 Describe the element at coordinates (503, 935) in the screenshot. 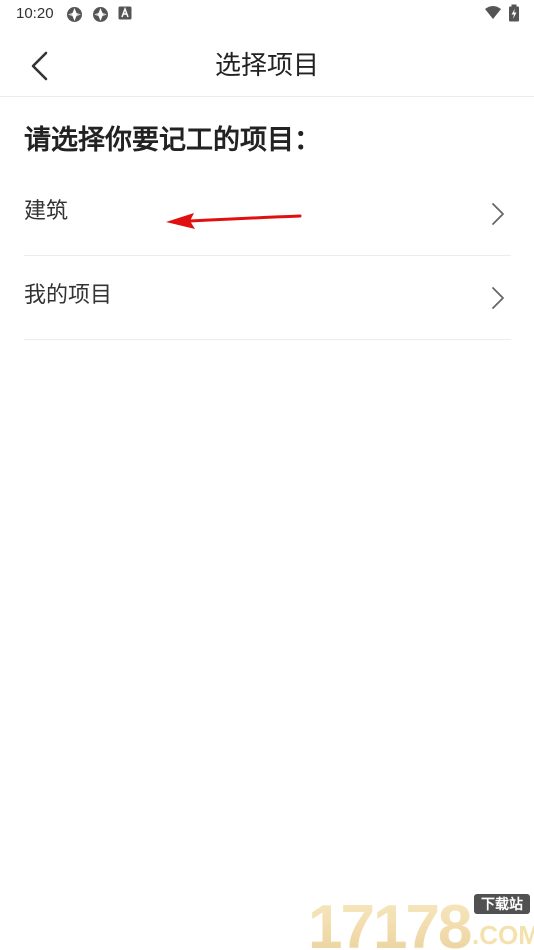

I see `svg-text: .COM` at that location.